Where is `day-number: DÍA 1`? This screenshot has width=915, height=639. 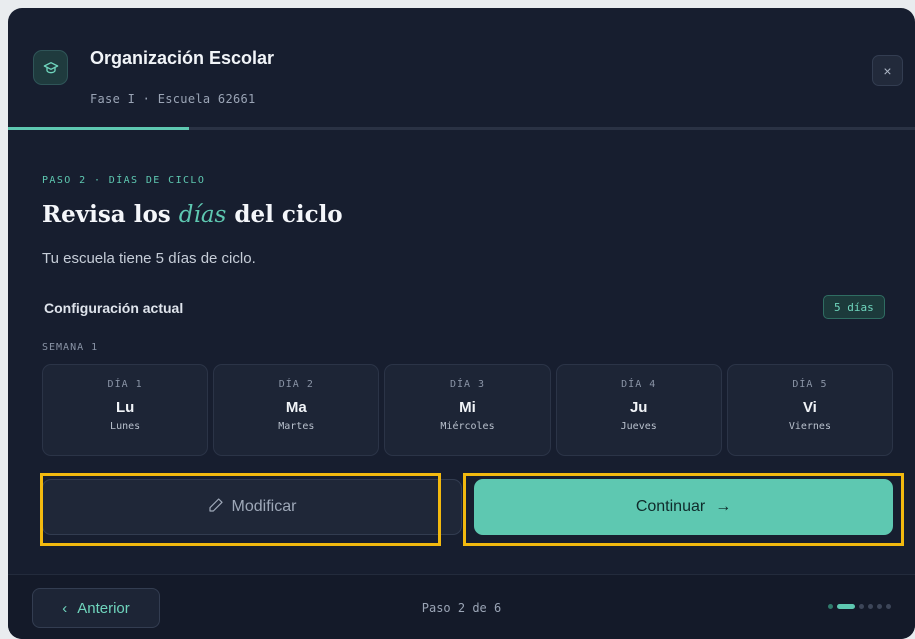
day-number: DÍA 1 is located at coordinates (125, 384).